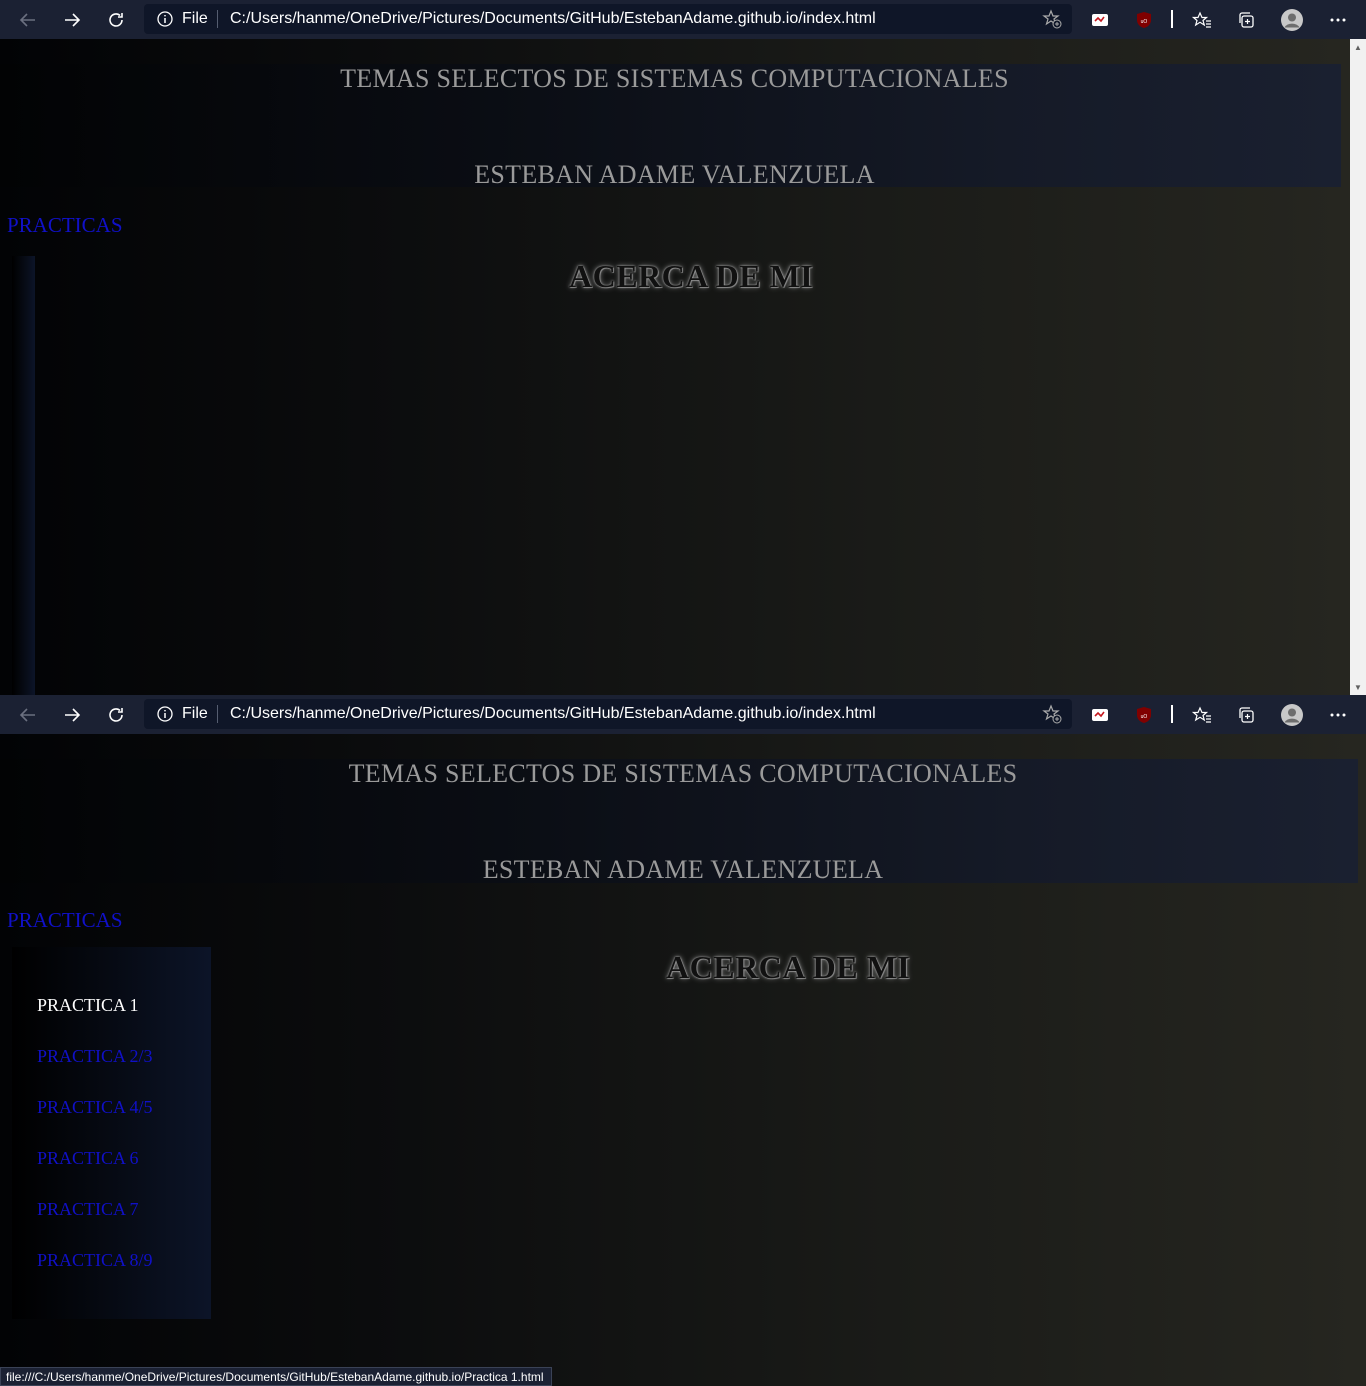 The height and width of the screenshot is (1386, 1366). I want to click on menu-item-practica-2-3: PRACTICA 2/3, so click(95, 1056).